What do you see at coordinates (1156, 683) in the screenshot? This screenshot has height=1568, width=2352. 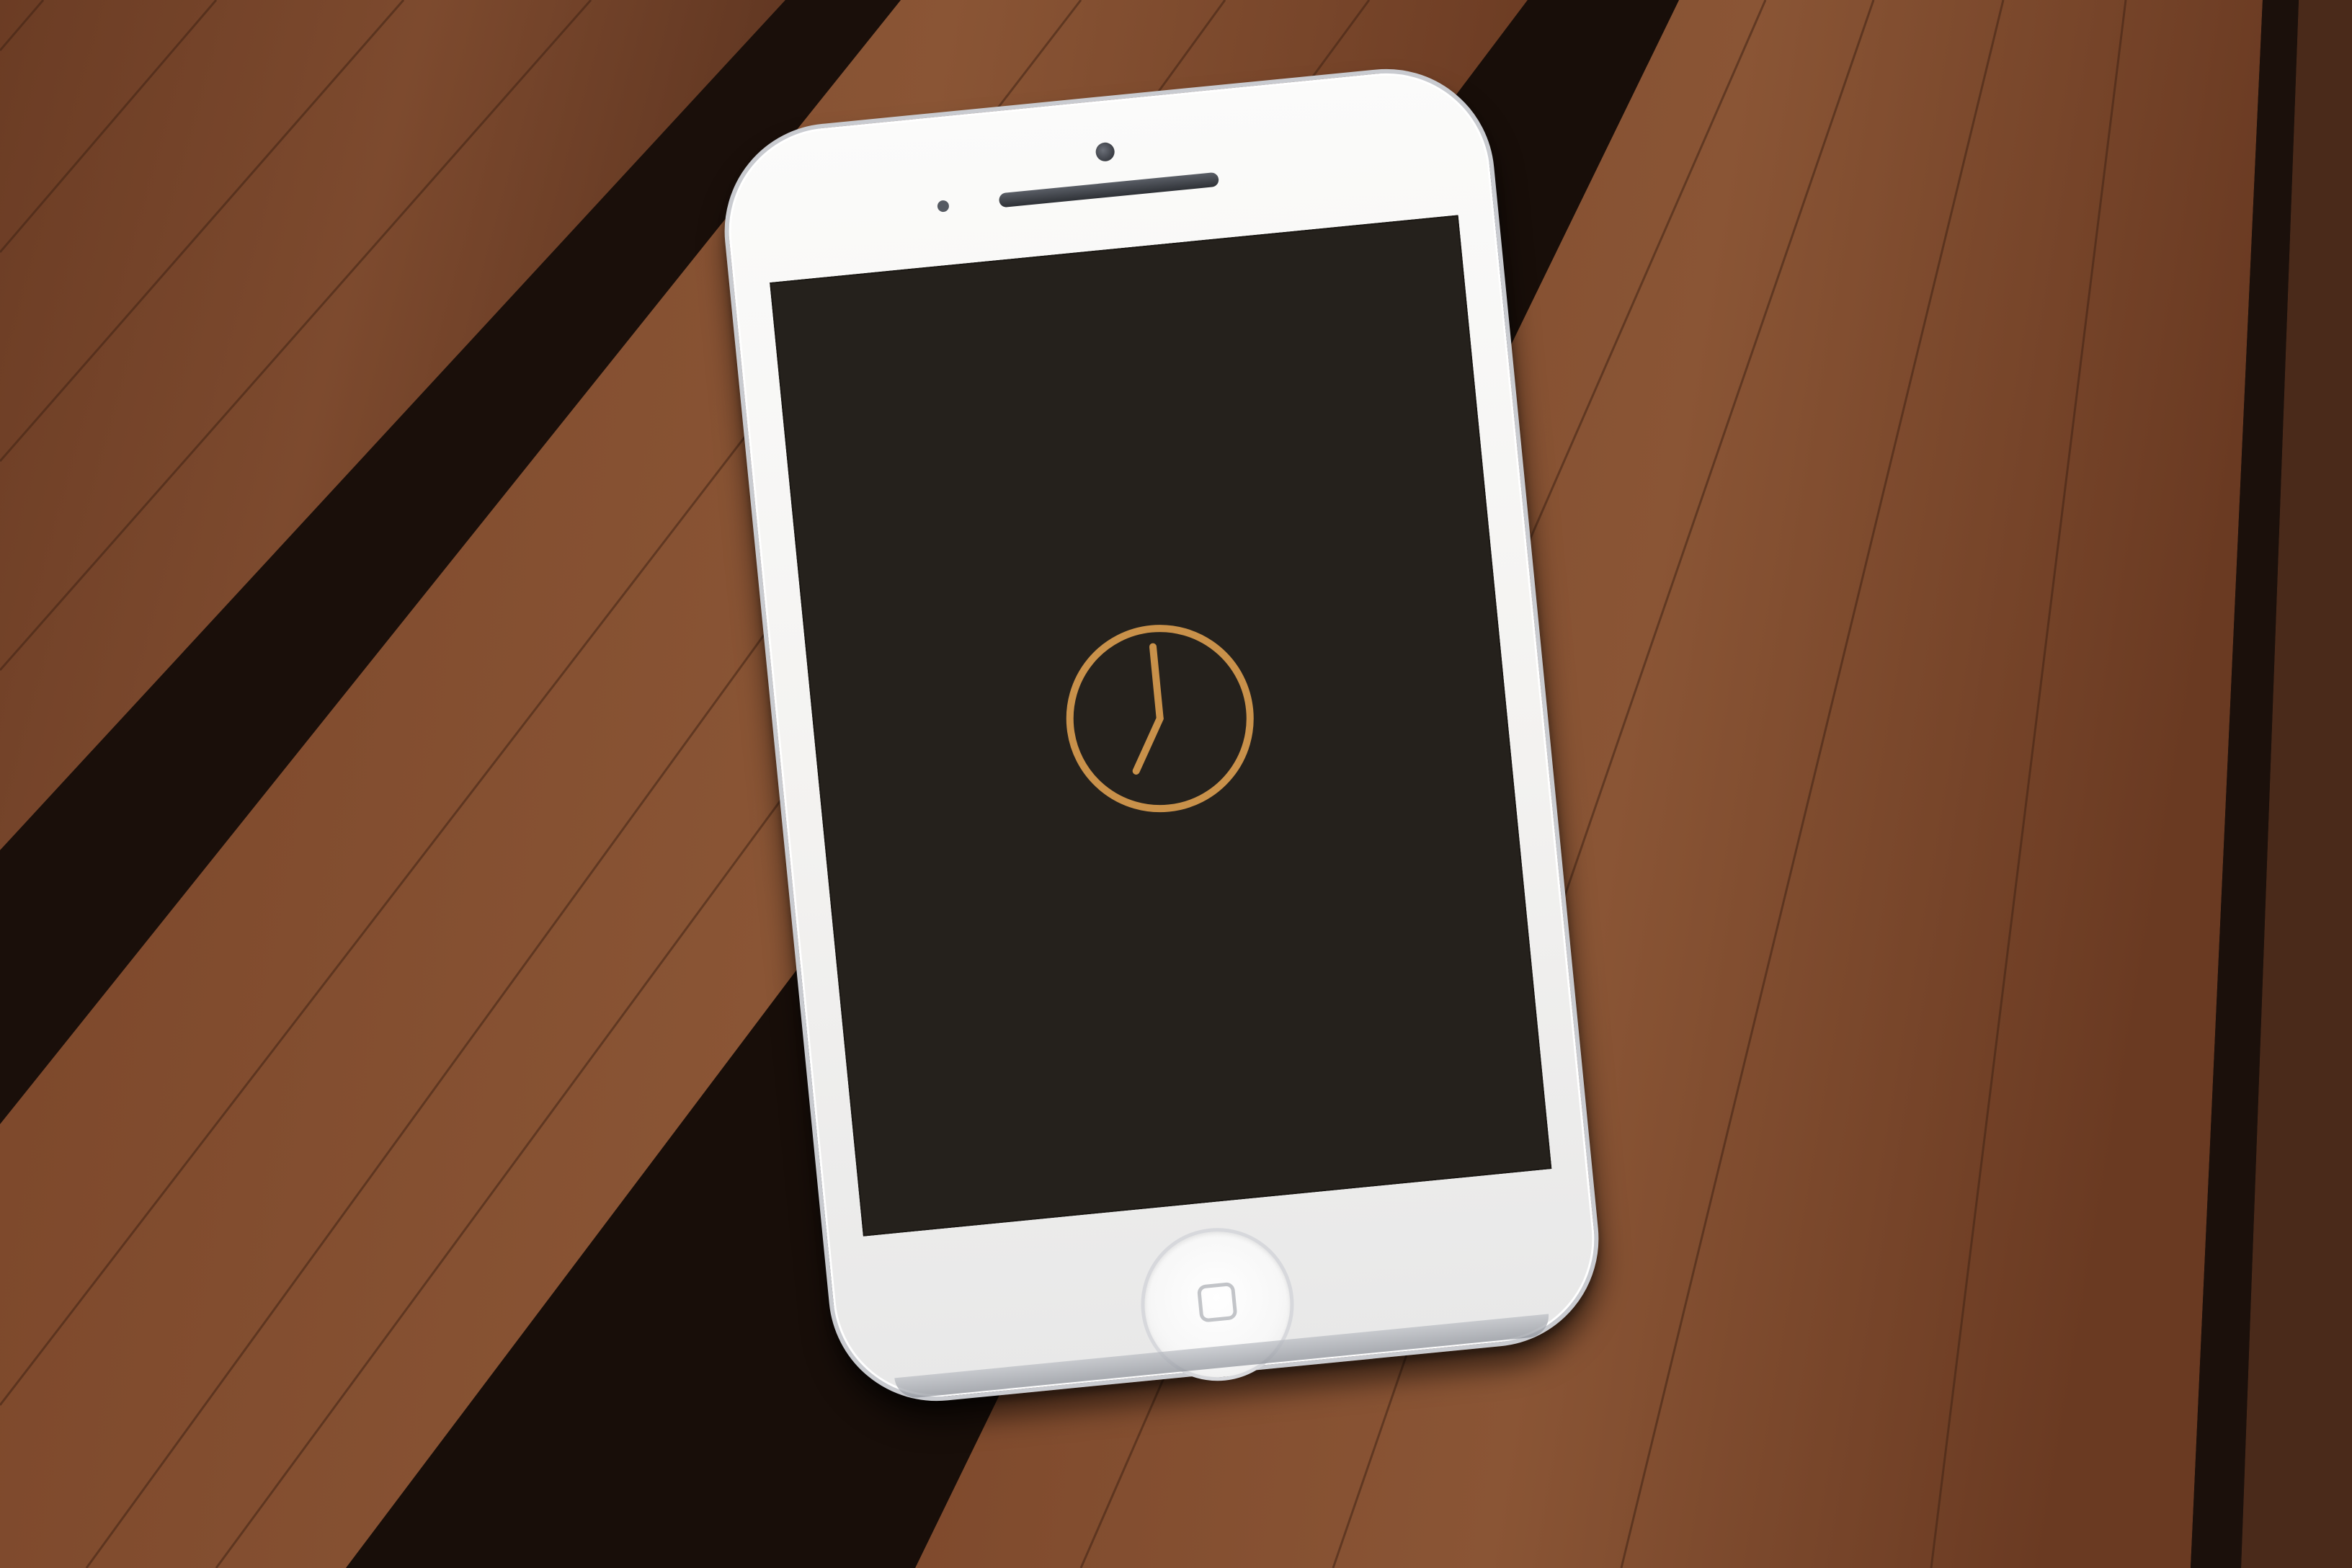 I see `clock-minute-hand` at bounding box center [1156, 683].